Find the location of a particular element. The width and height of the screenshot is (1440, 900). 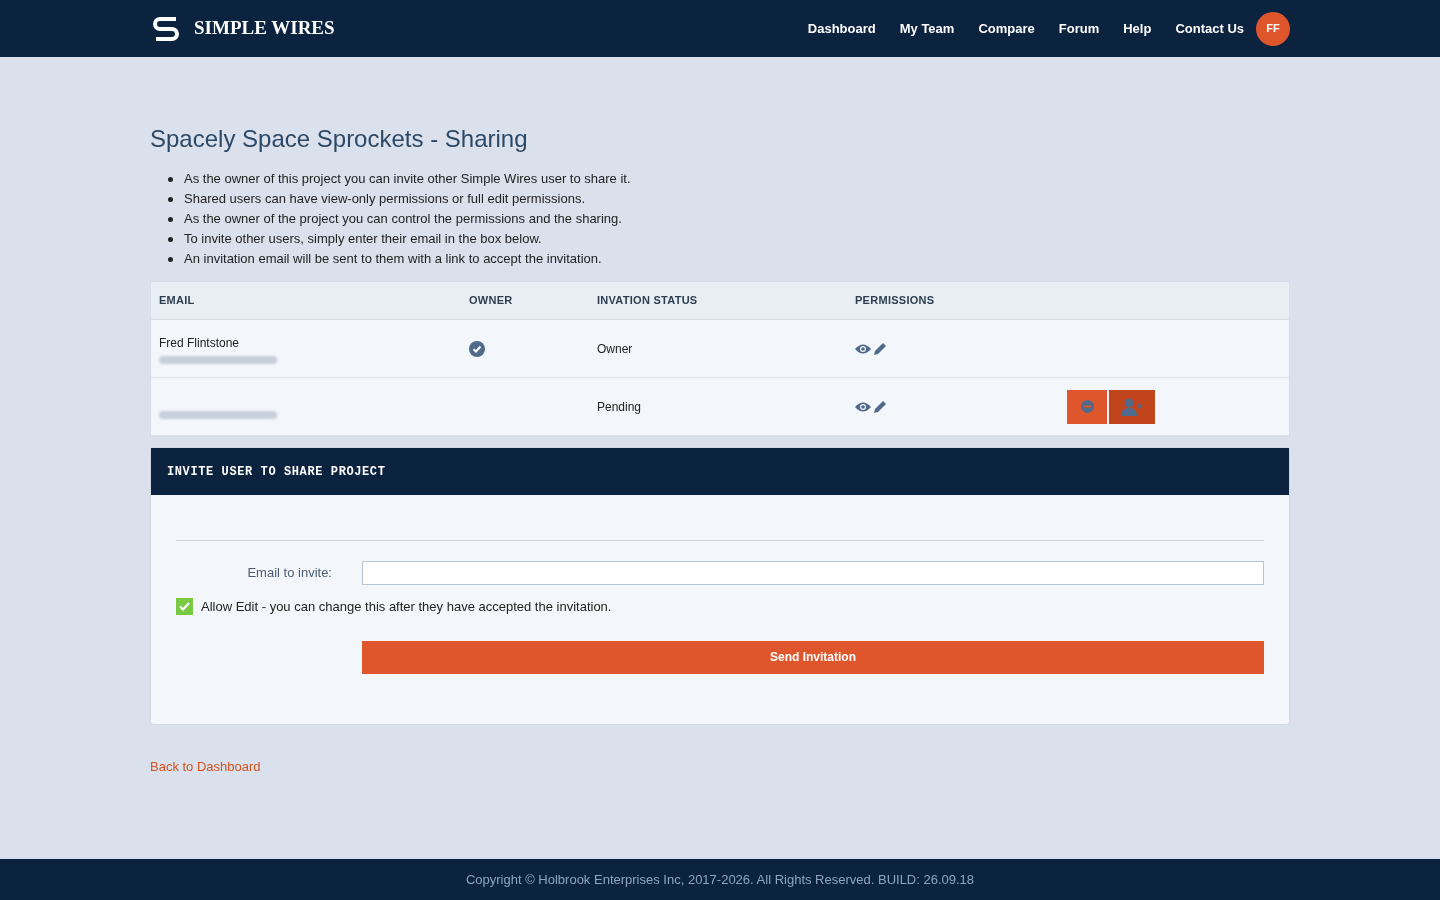

minus-circle-icon is located at coordinates (1087, 406).